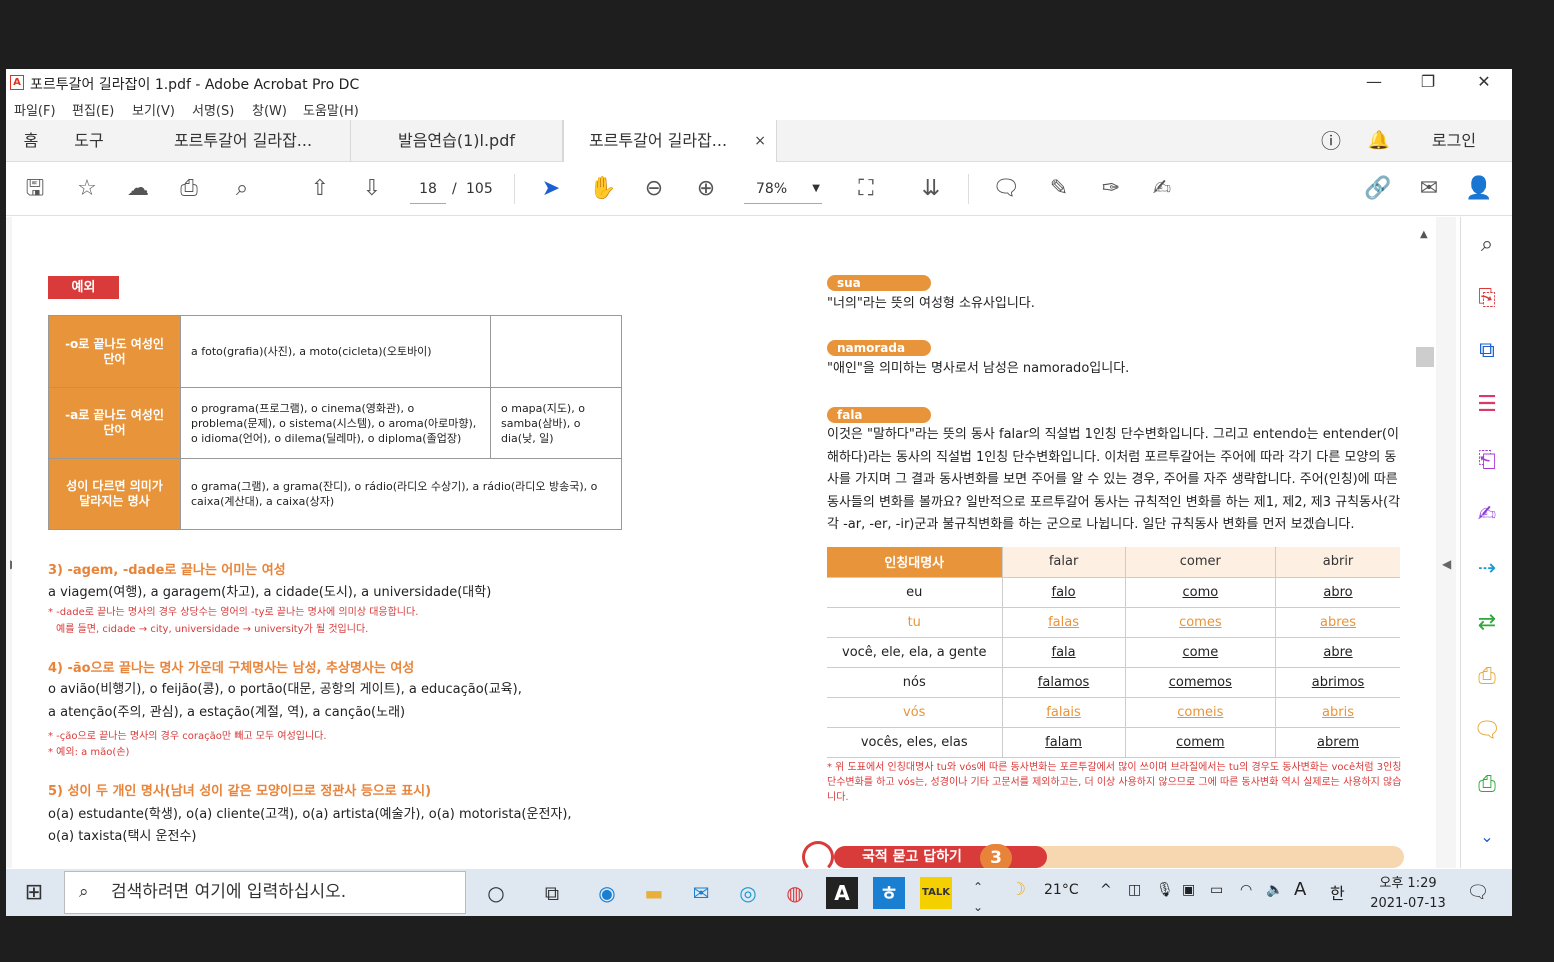  I want to click on stamp-icon: ⎙, so click(1487, 677).